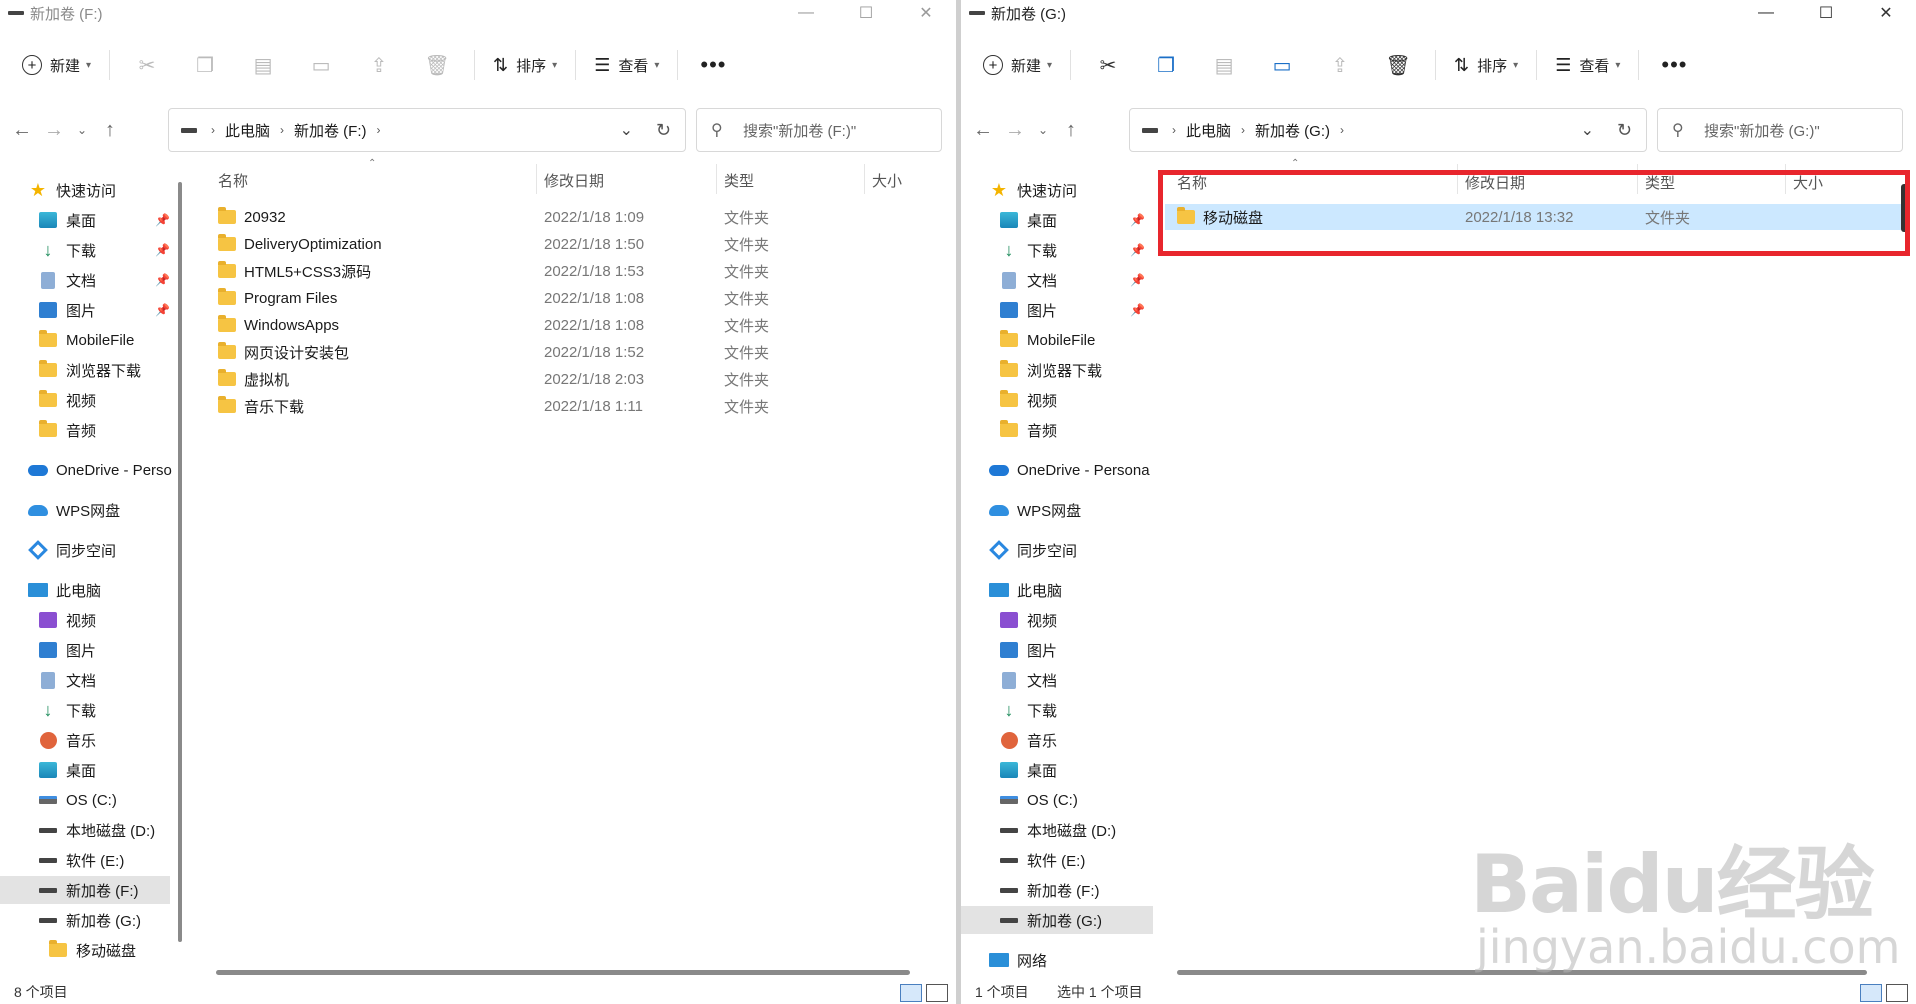 The width and height of the screenshot is (1916, 1004). What do you see at coordinates (1292, 130) in the screenshot?
I see `breadcrumb-drive: 新加卷 (G:)` at bounding box center [1292, 130].